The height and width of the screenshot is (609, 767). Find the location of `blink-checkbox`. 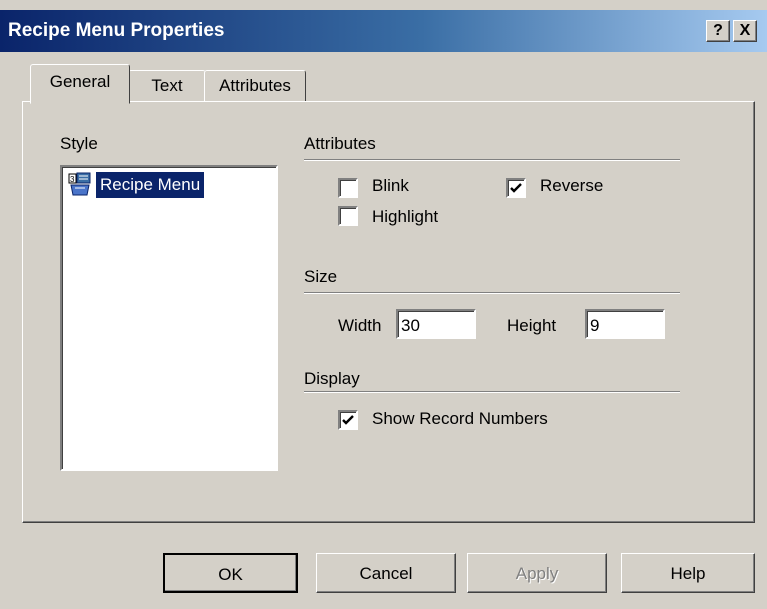

blink-checkbox is located at coordinates (348, 188).